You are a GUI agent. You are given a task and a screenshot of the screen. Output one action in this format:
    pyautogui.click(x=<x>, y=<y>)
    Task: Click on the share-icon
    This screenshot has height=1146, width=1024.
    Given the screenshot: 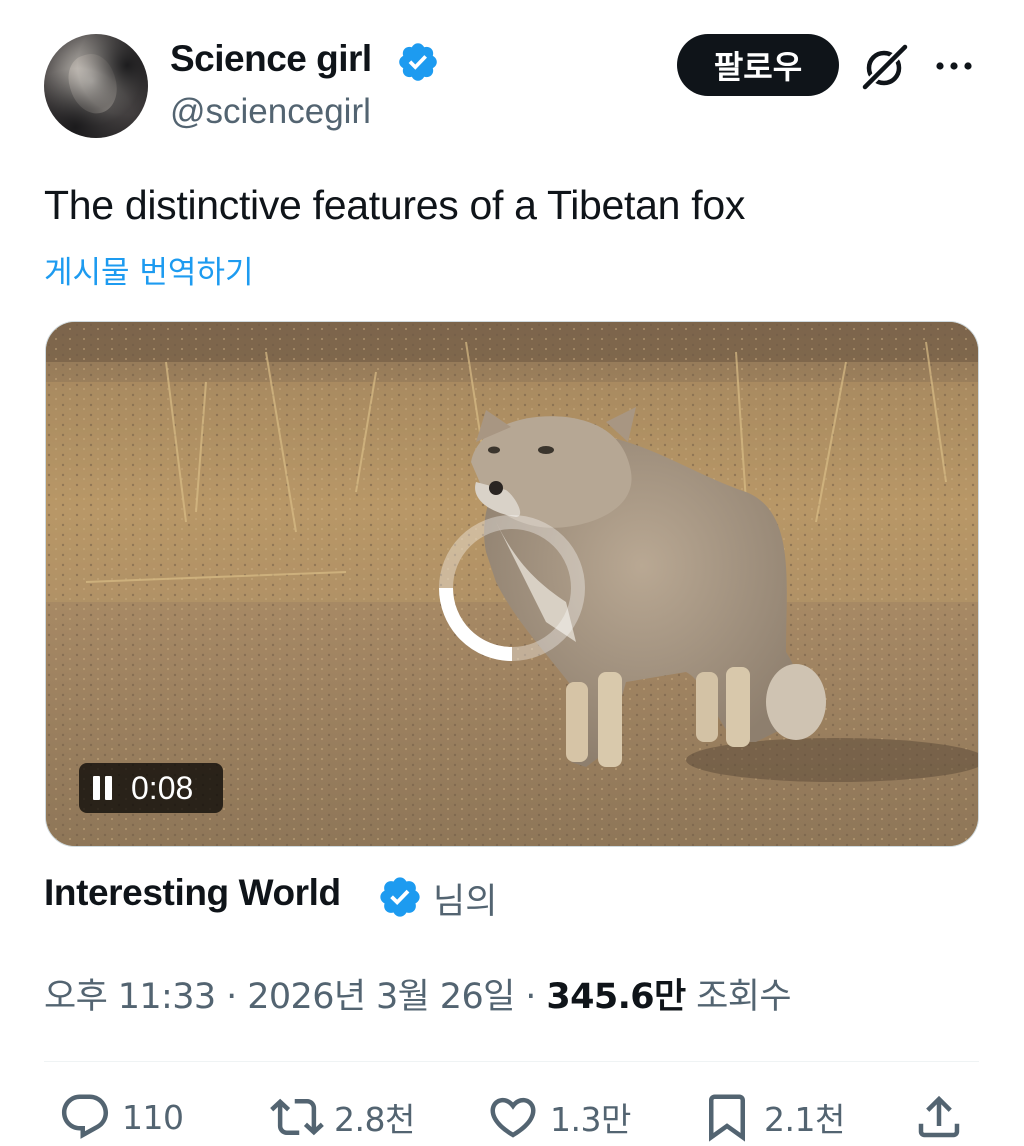 What is the action you would take?
    pyautogui.click(x=939, y=1116)
    